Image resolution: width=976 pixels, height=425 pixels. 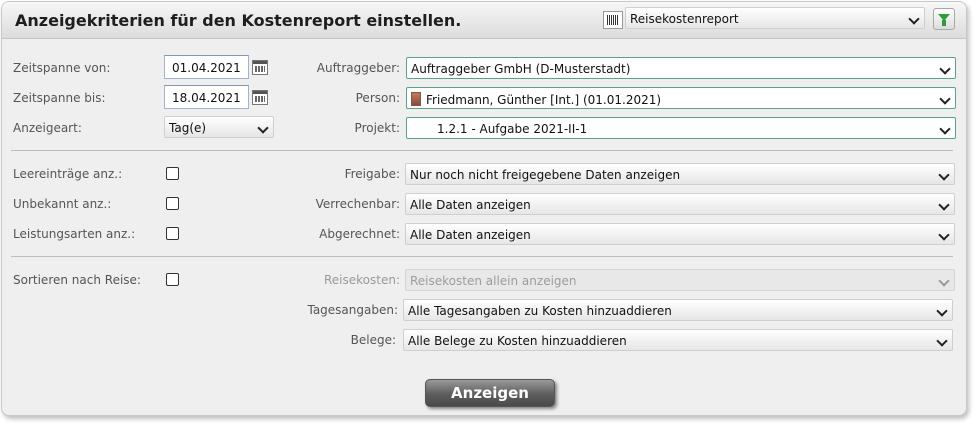 What do you see at coordinates (544, 100) in the screenshot?
I see `person-value: Friedmann, Günther [Int.] (01.01.2021)` at bounding box center [544, 100].